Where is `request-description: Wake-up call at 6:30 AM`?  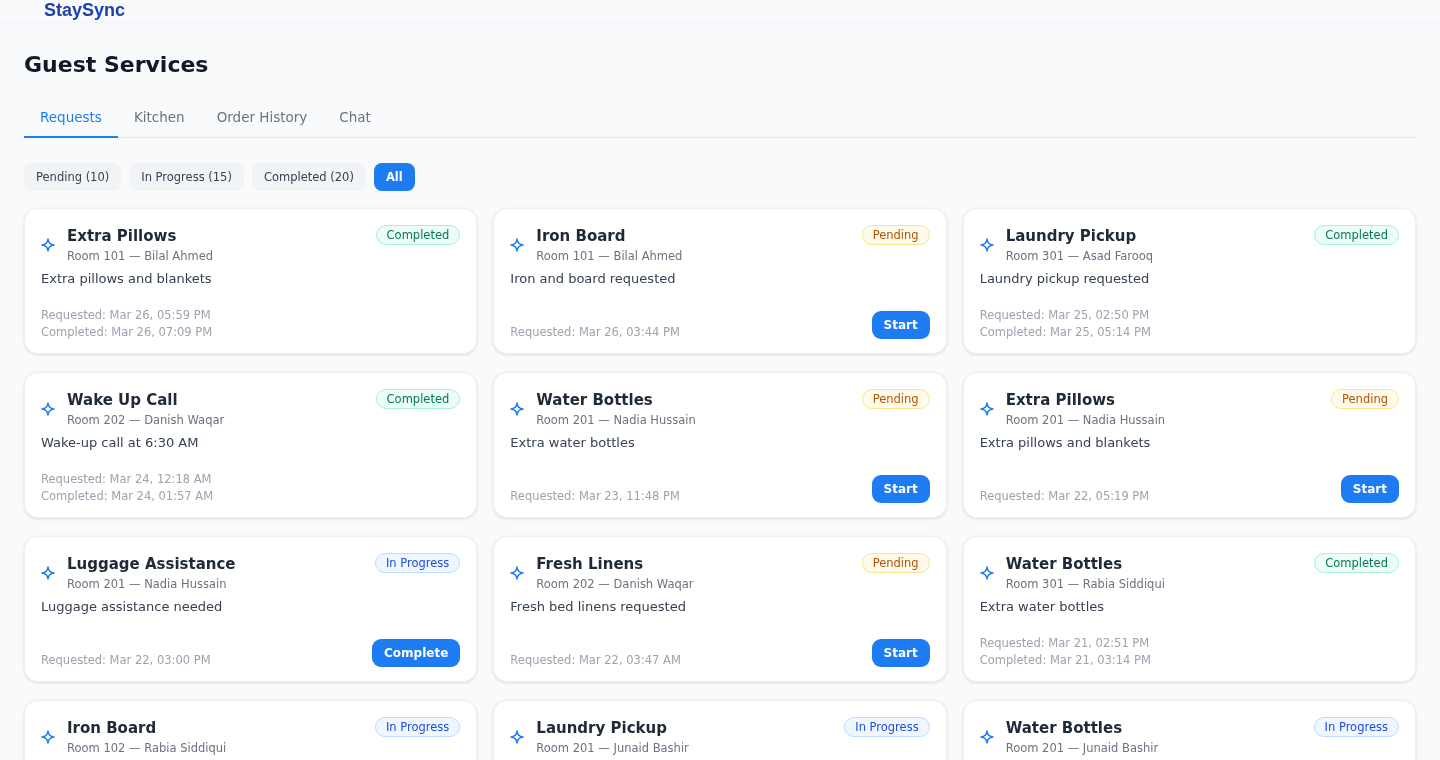 request-description: Wake-up call at 6:30 AM is located at coordinates (120, 442).